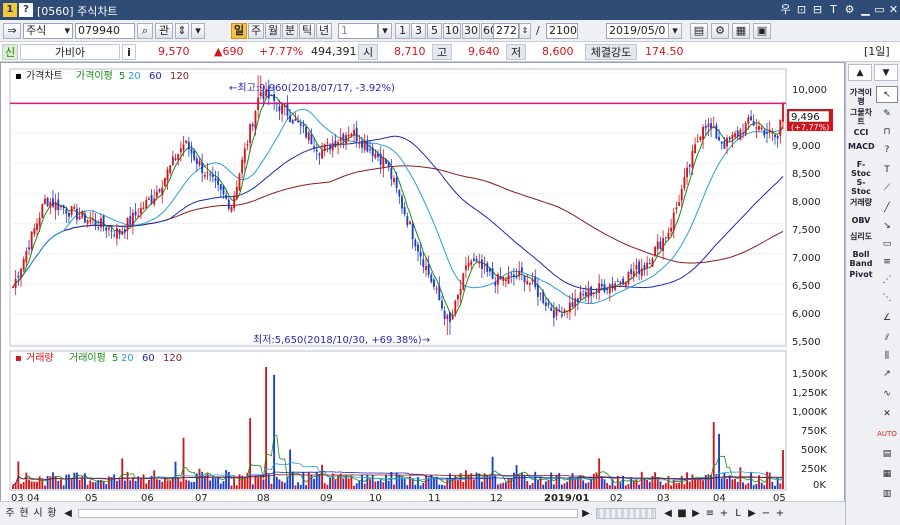 This screenshot has height=525, width=900. What do you see at coordinates (887, 208) in the screenshot?
I see `trend-line-icon: ╱` at bounding box center [887, 208].